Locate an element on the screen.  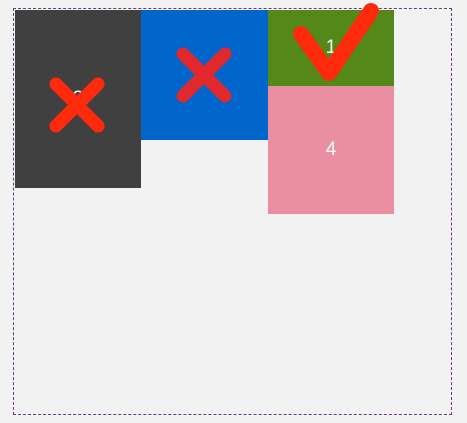
box-4-label: 4 is located at coordinates (331, 149).